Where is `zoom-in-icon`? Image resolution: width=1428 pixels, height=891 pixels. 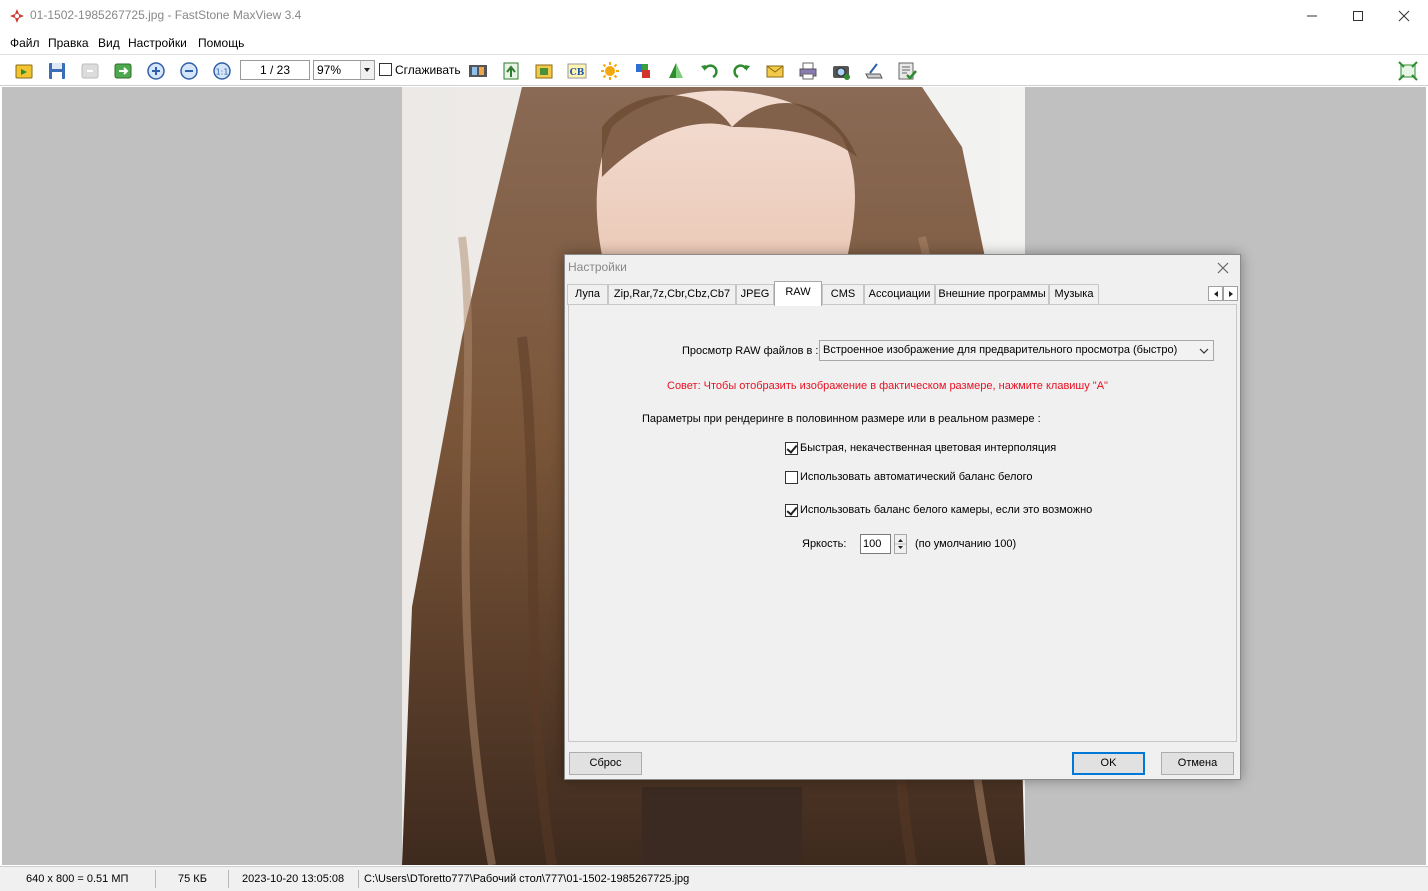 zoom-in-icon is located at coordinates (156, 71).